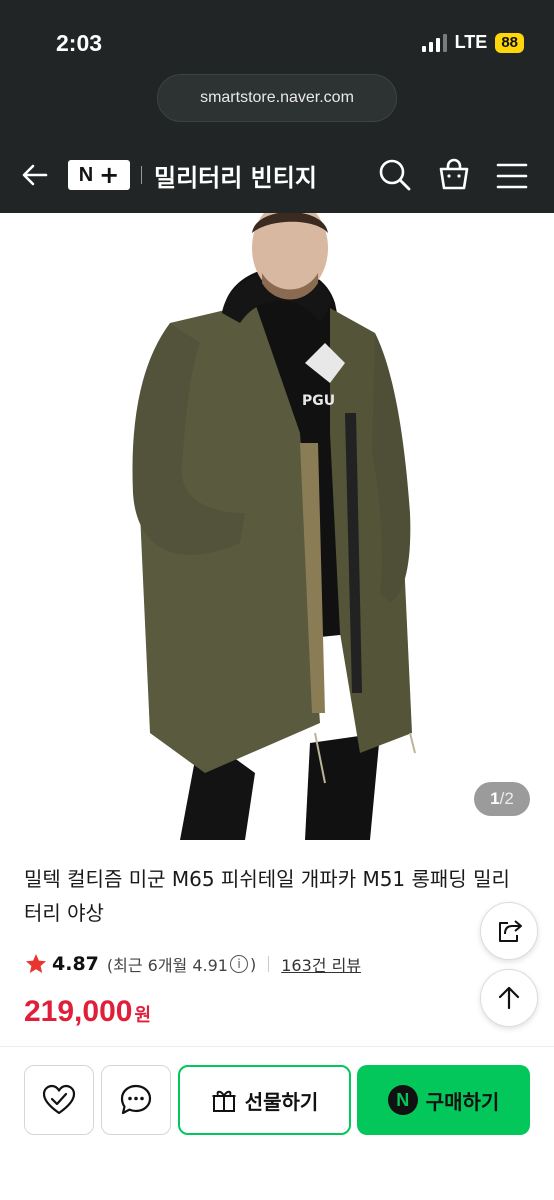 This screenshot has height=1200, width=554. I want to click on arrow-up-icon, so click(509, 998).